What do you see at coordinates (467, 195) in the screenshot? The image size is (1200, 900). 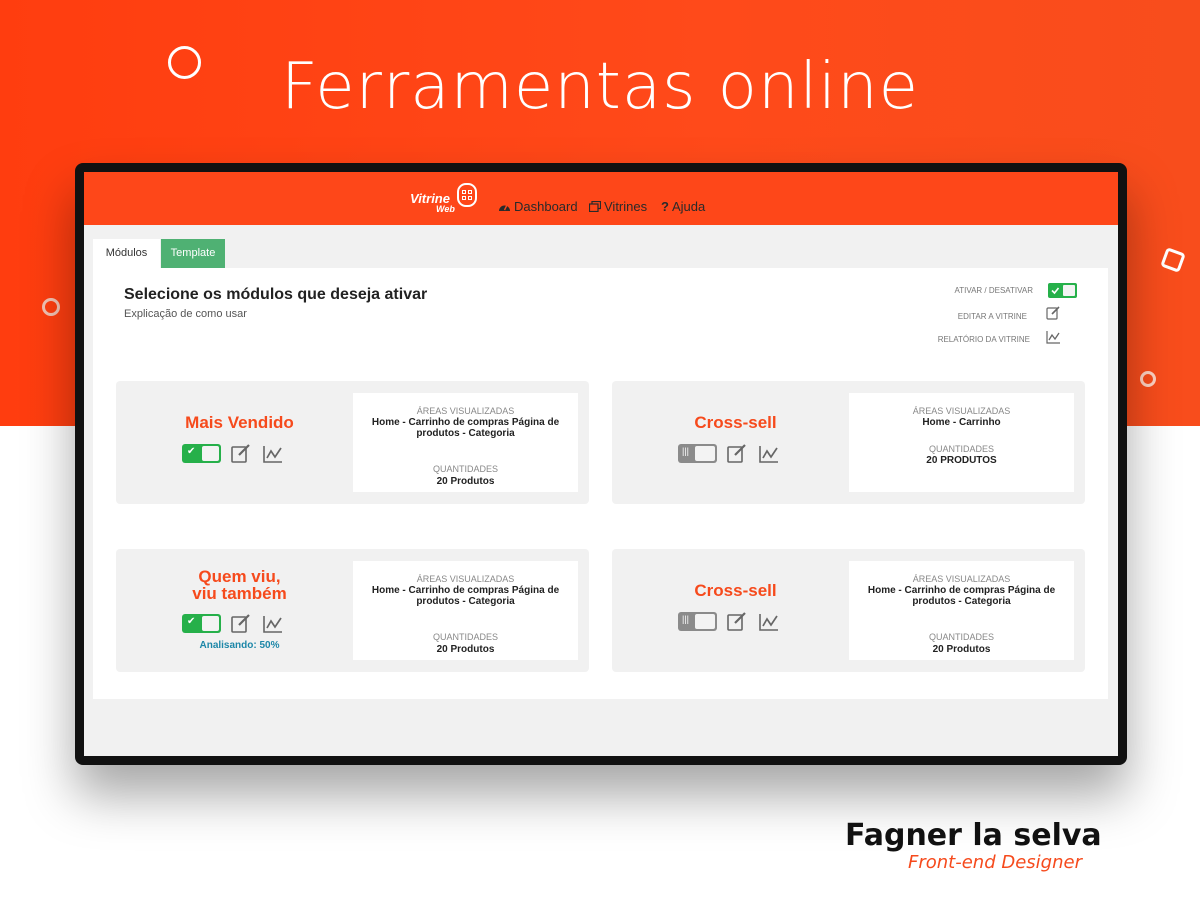 I see `logo-grid-icon` at bounding box center [467, 195].